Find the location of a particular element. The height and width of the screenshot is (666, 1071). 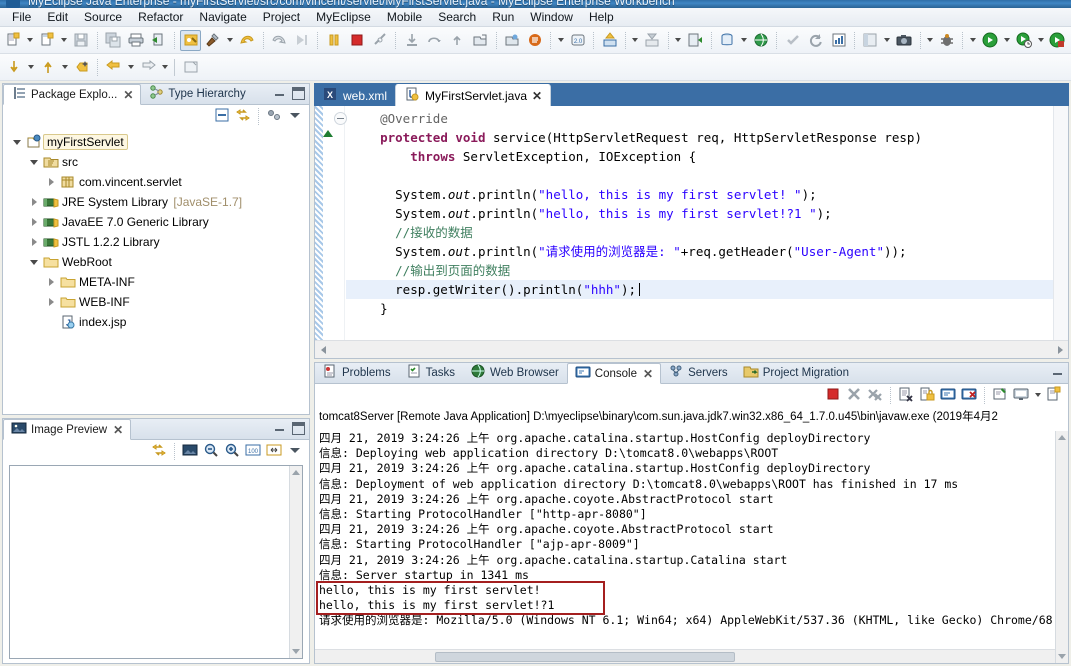

run-history-dropdown is located at coordinates (1040, 40).